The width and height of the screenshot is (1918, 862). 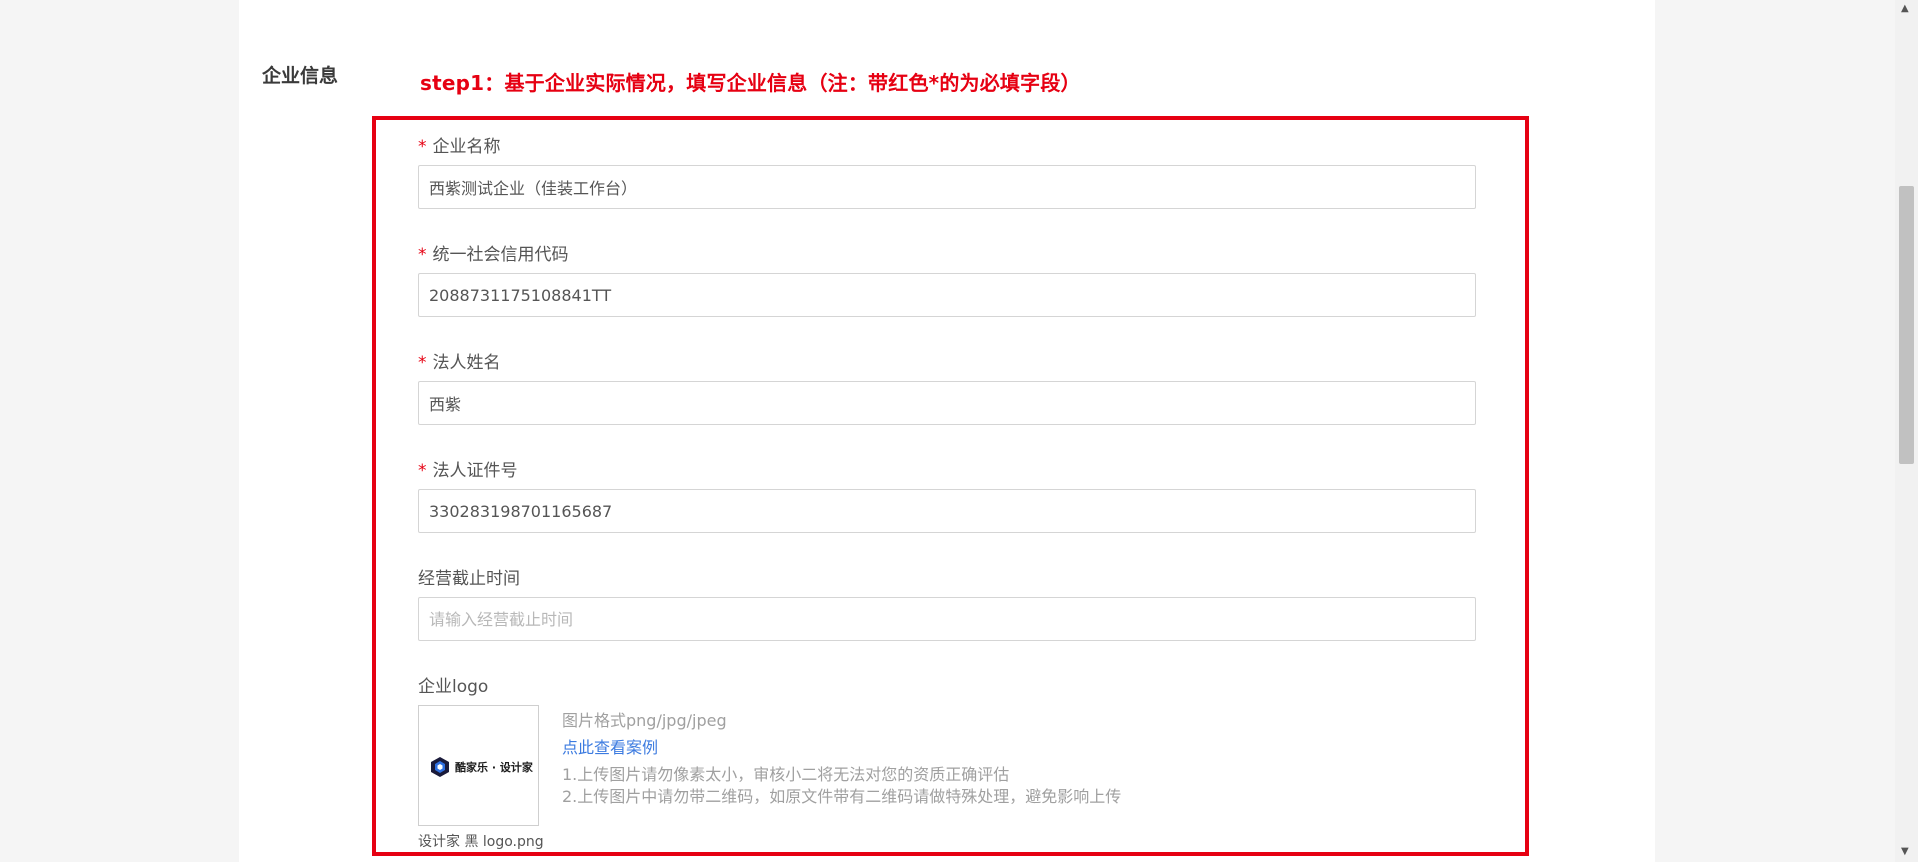 What do you see at coordinates (1905, 851) in the screenshot?
I see `scroll-down-icon: ▼` at bounding box center [1905, 851].